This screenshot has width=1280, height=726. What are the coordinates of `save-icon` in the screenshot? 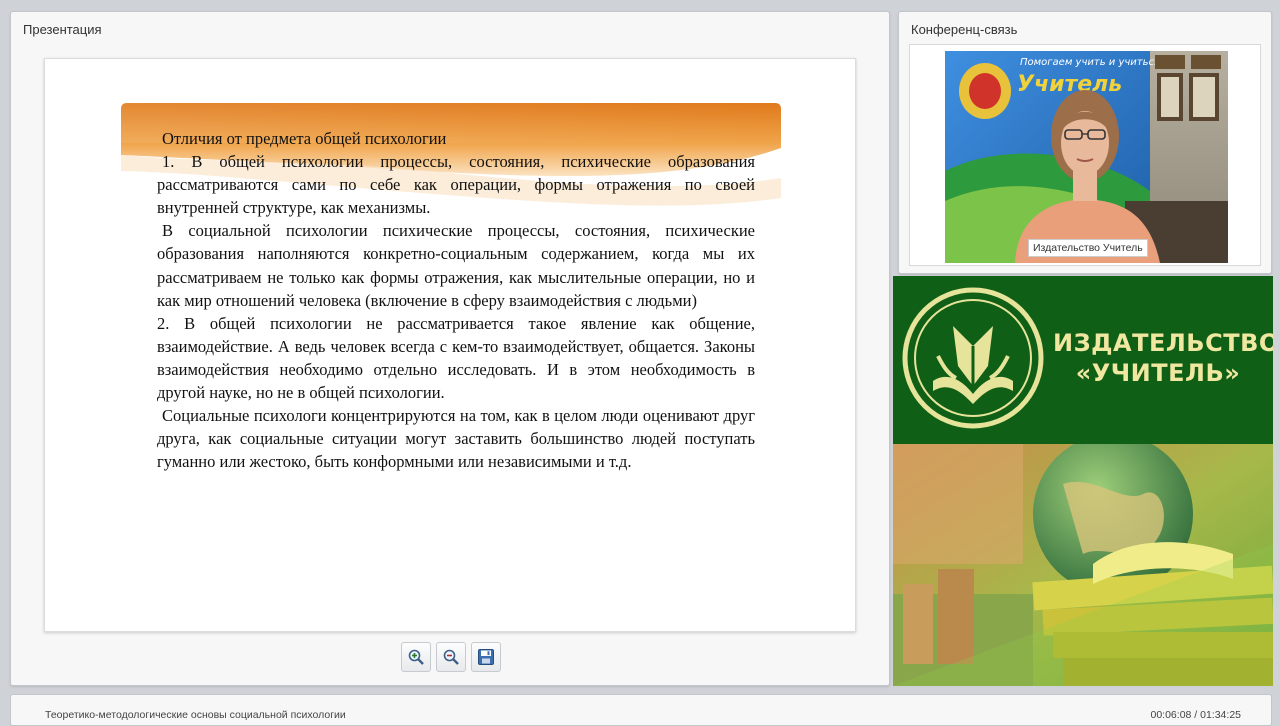 It's located at (486, 657).